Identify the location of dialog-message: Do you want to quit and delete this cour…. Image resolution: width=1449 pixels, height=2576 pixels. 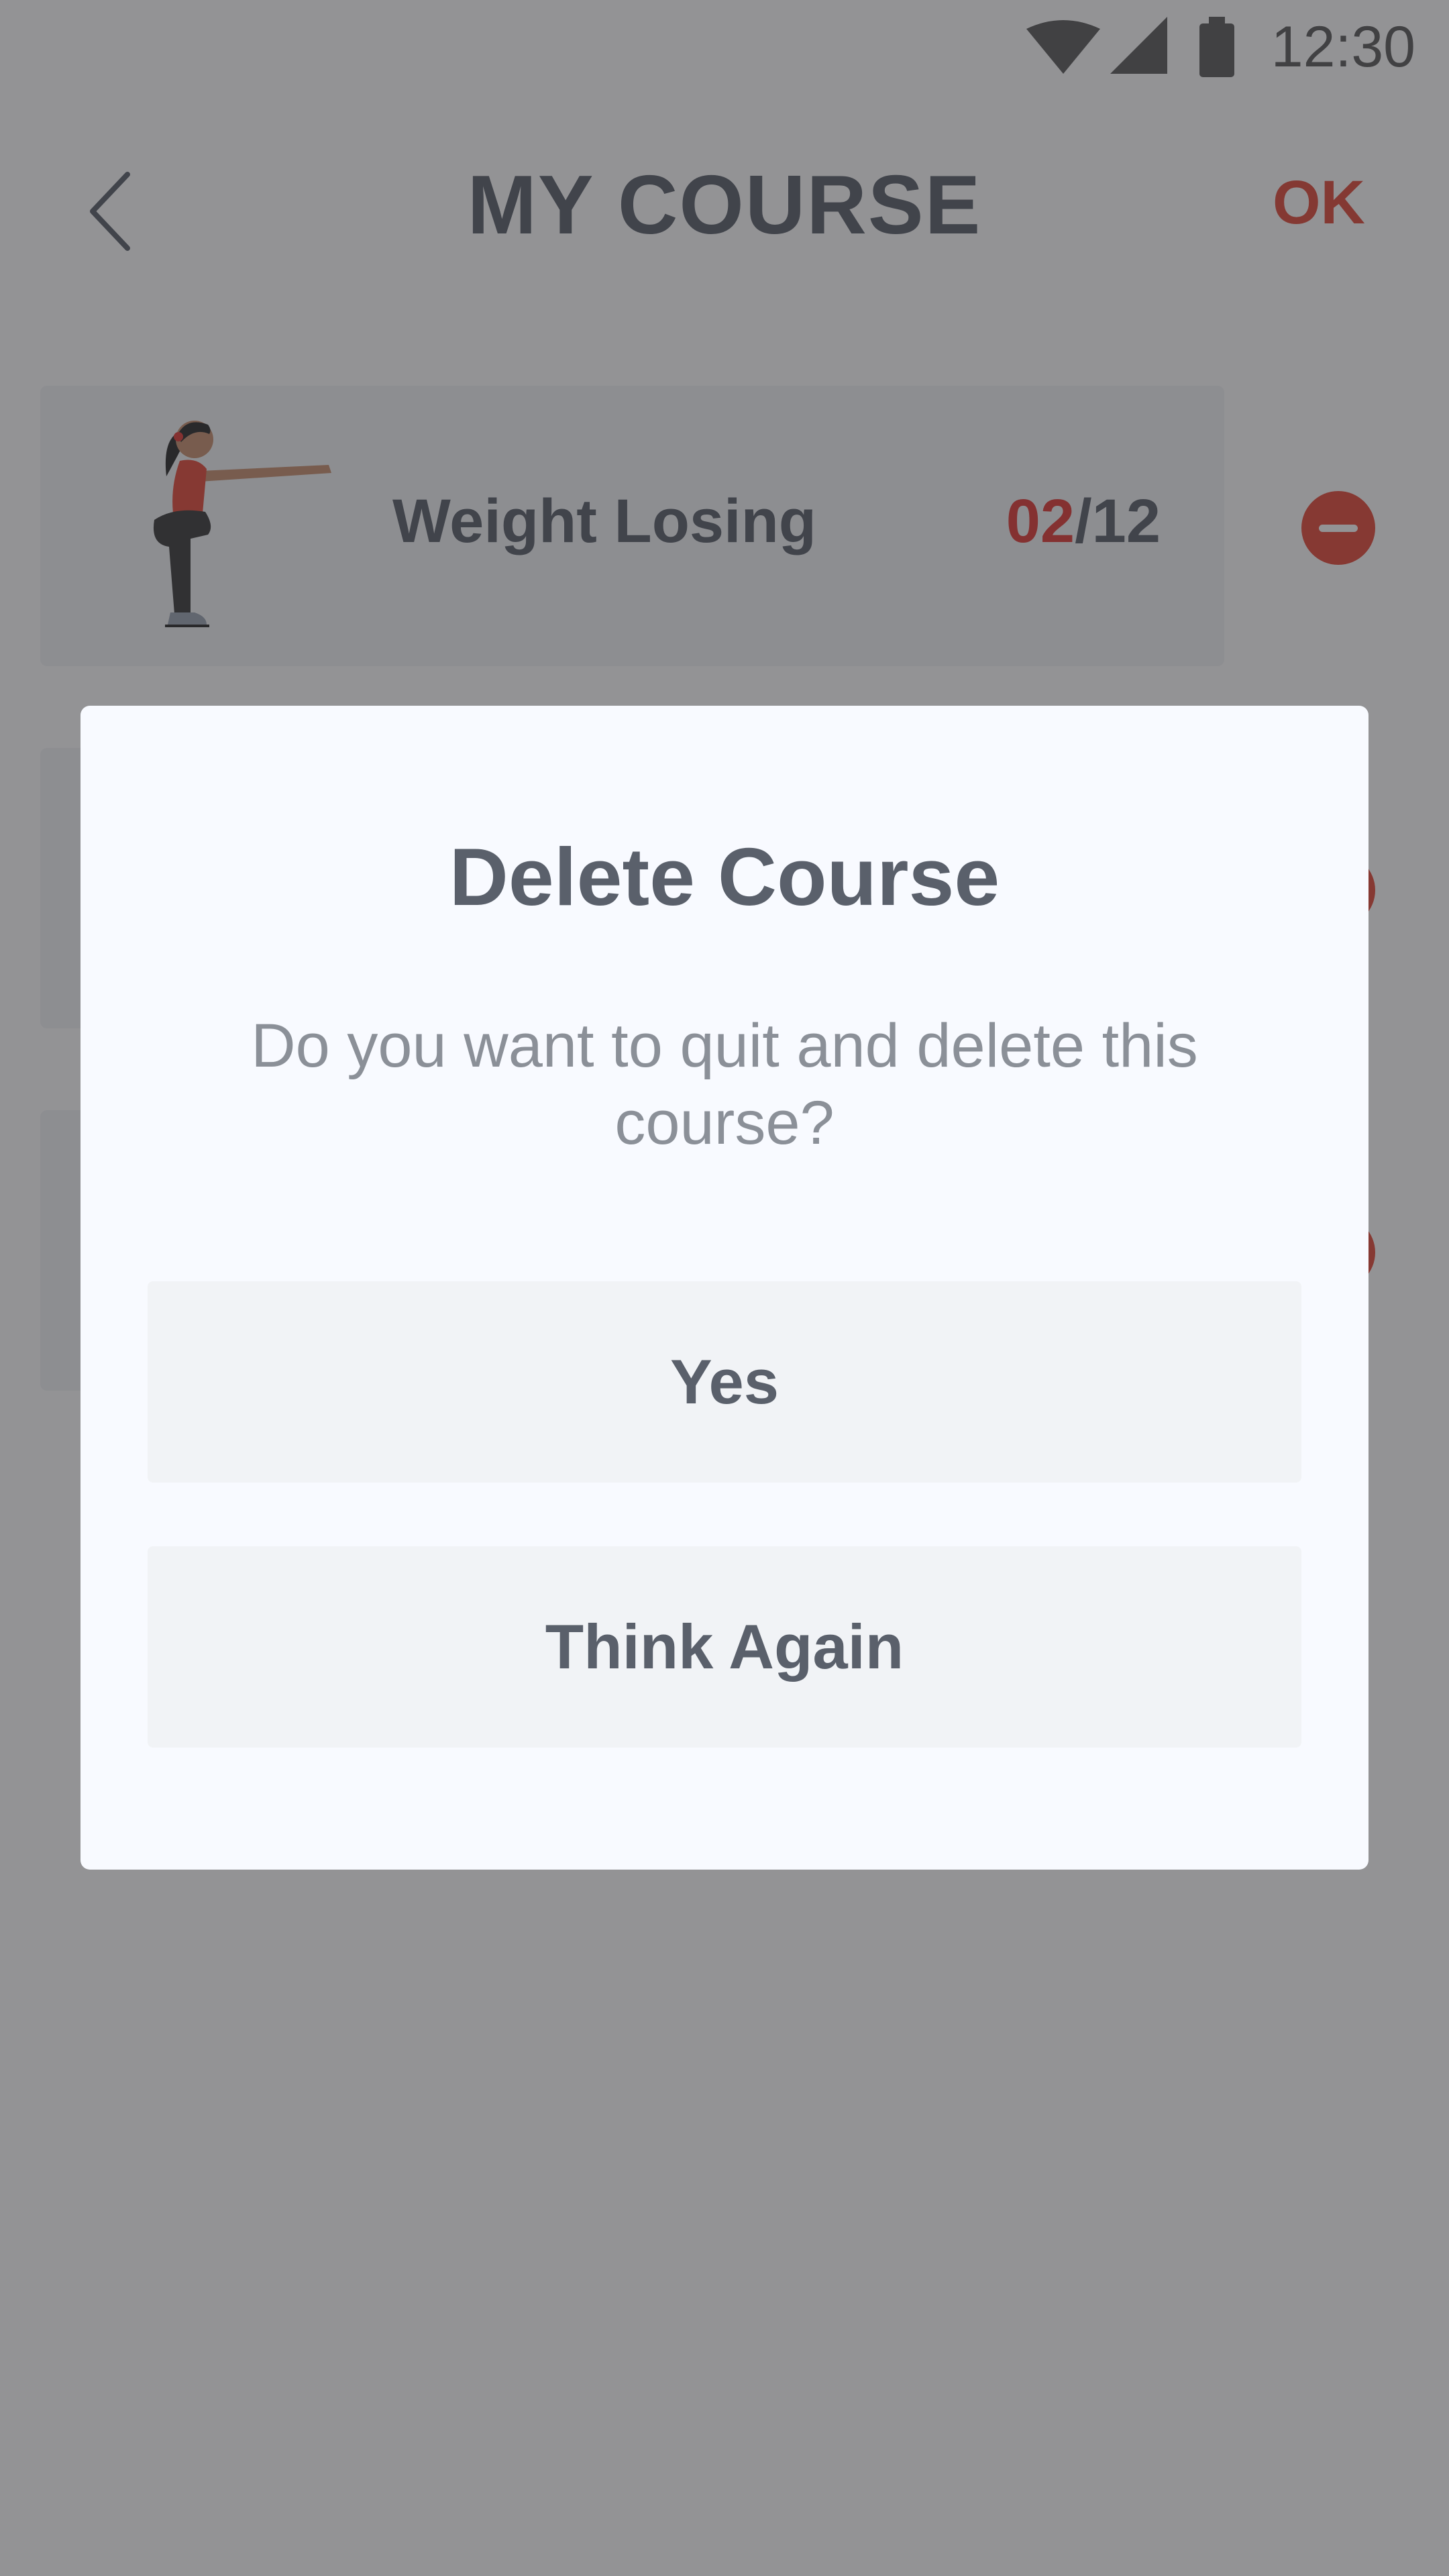
(724, 1084).